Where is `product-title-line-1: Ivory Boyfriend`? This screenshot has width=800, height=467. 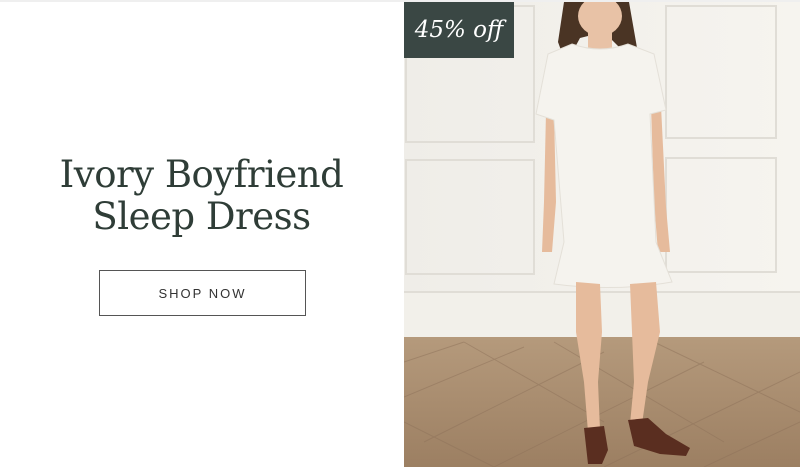
product-title-line-1: Ivory Boyfriend is located at coordinates (201, 174).